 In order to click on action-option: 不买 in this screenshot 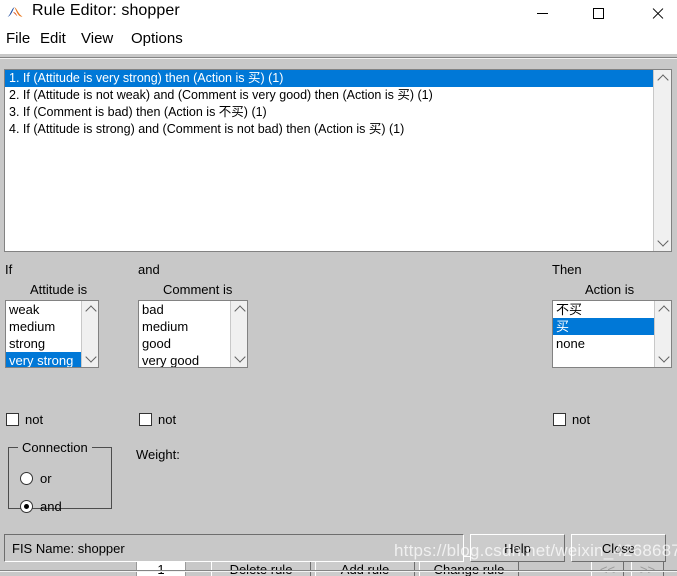, I will do `click(603, 309)`.